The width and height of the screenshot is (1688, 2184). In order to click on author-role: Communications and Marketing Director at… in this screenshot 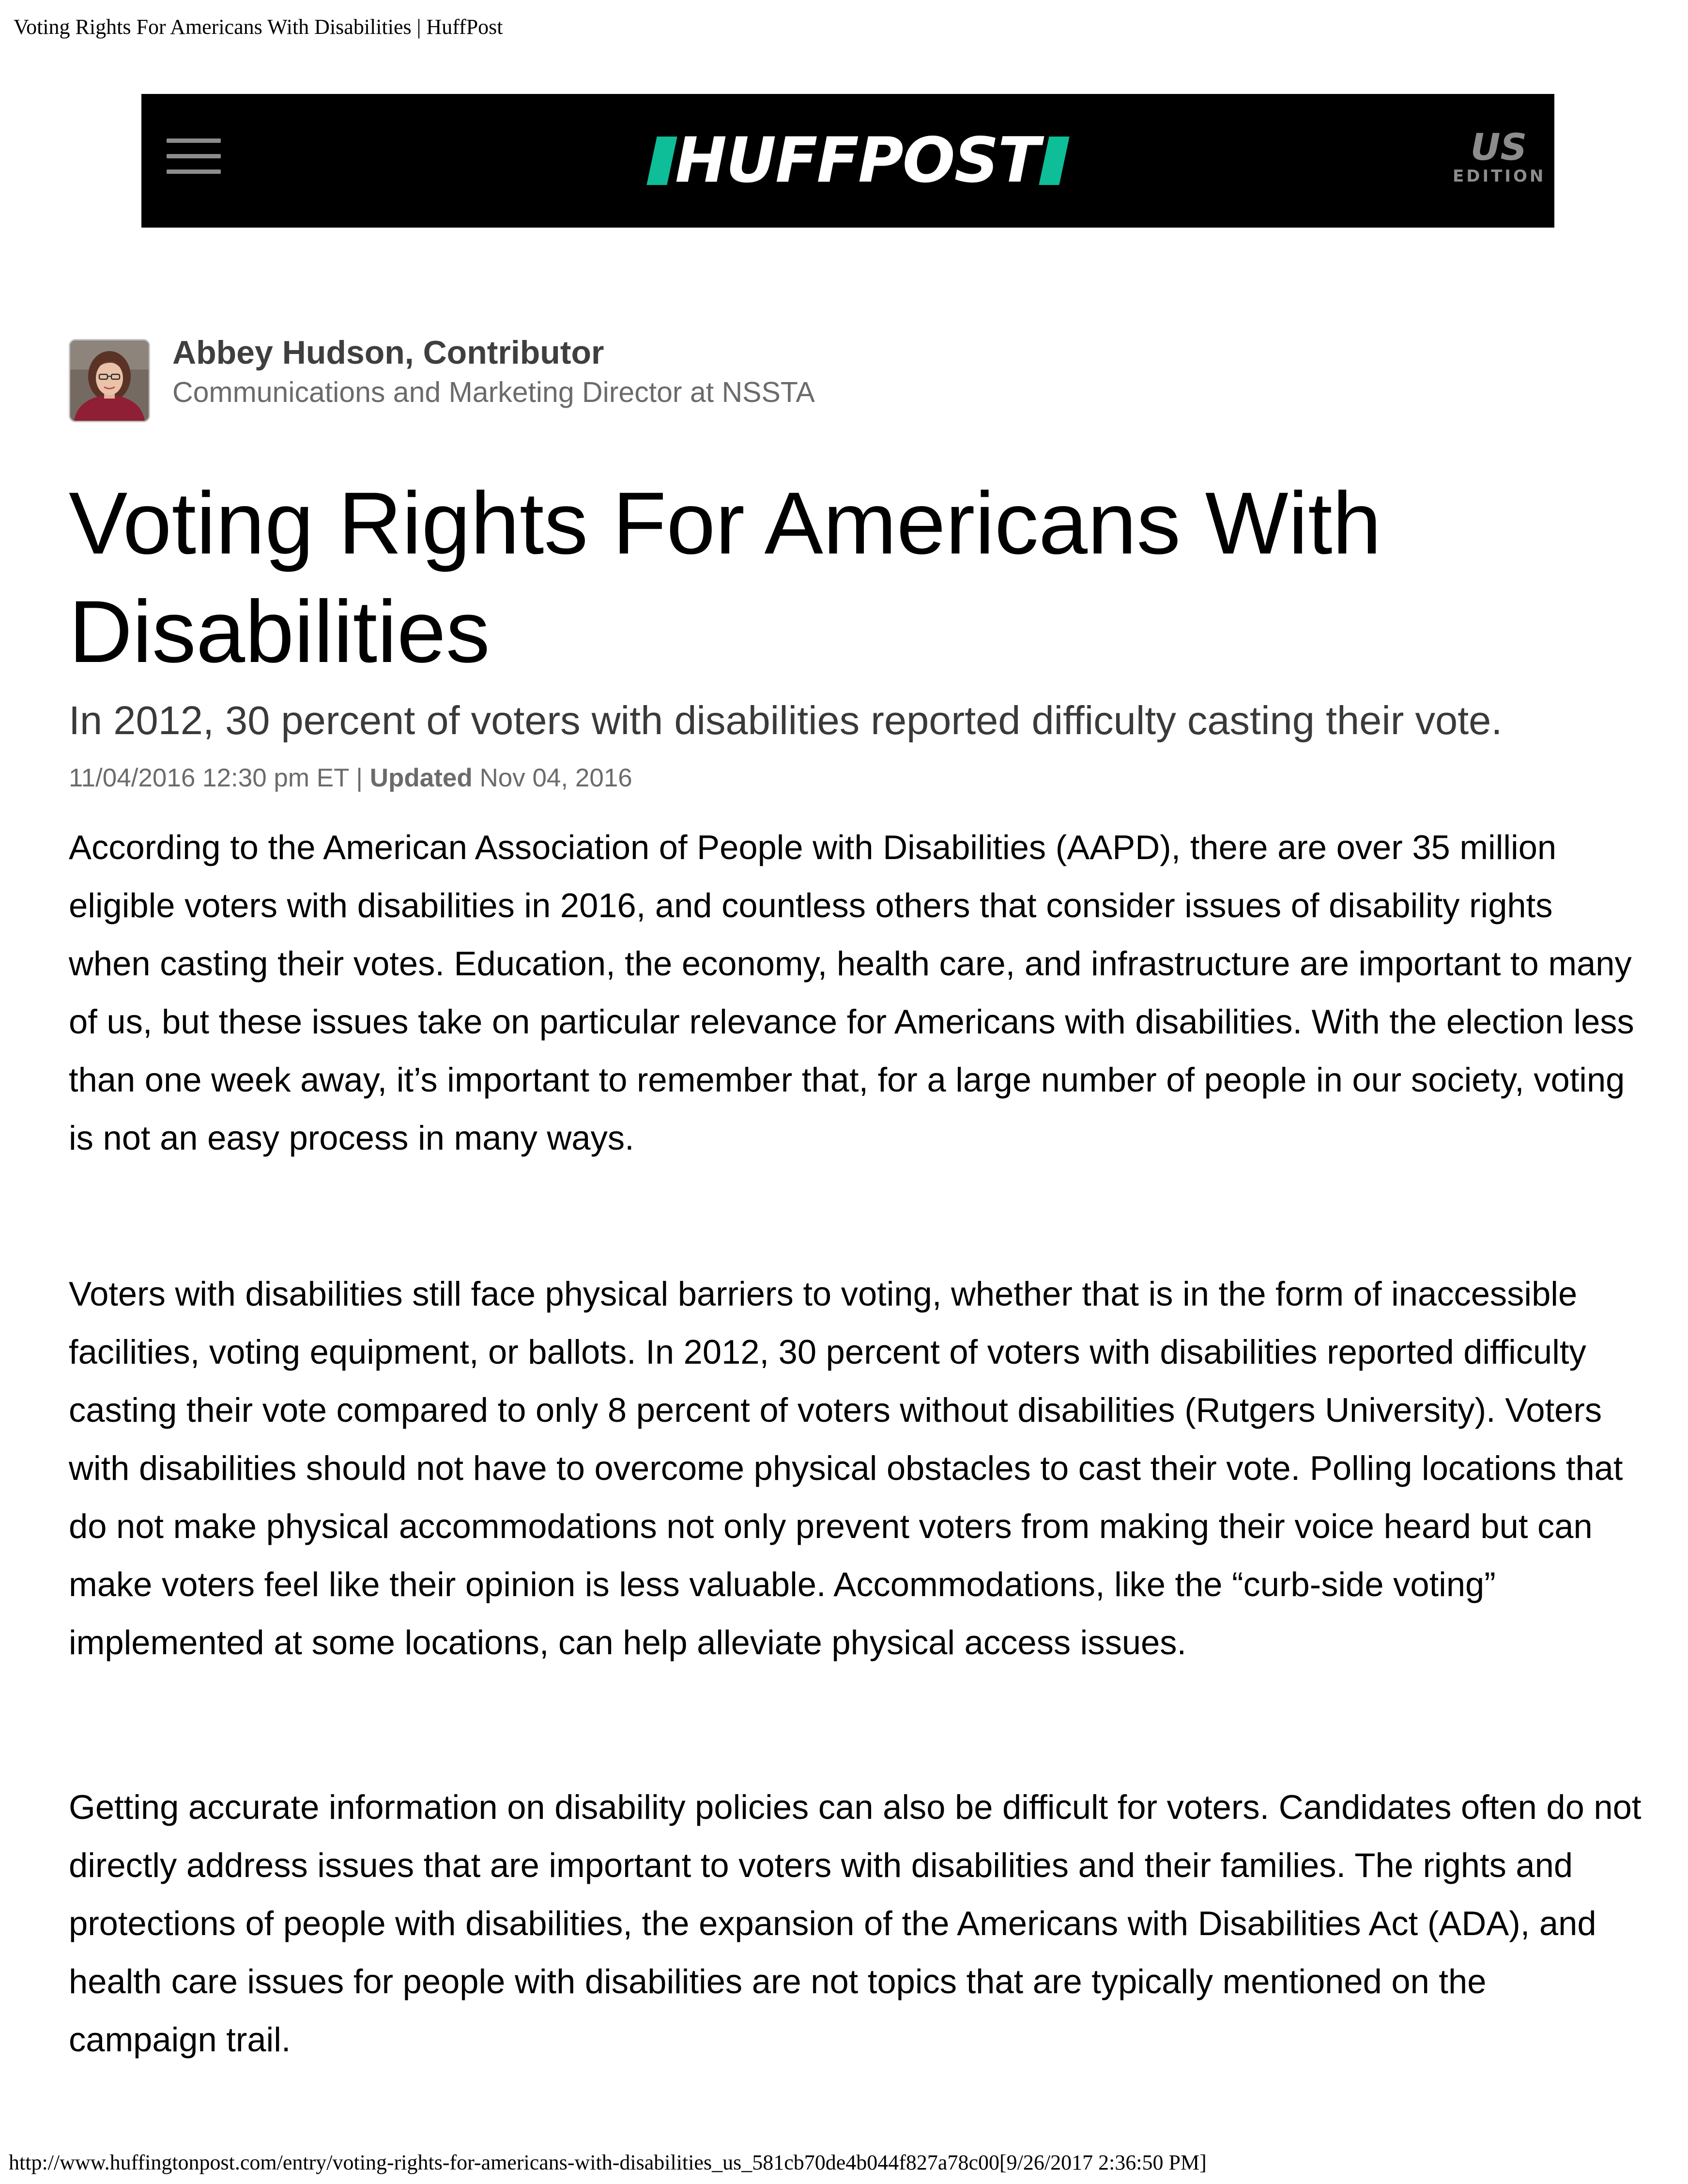, I will do `click(493, 392)`.